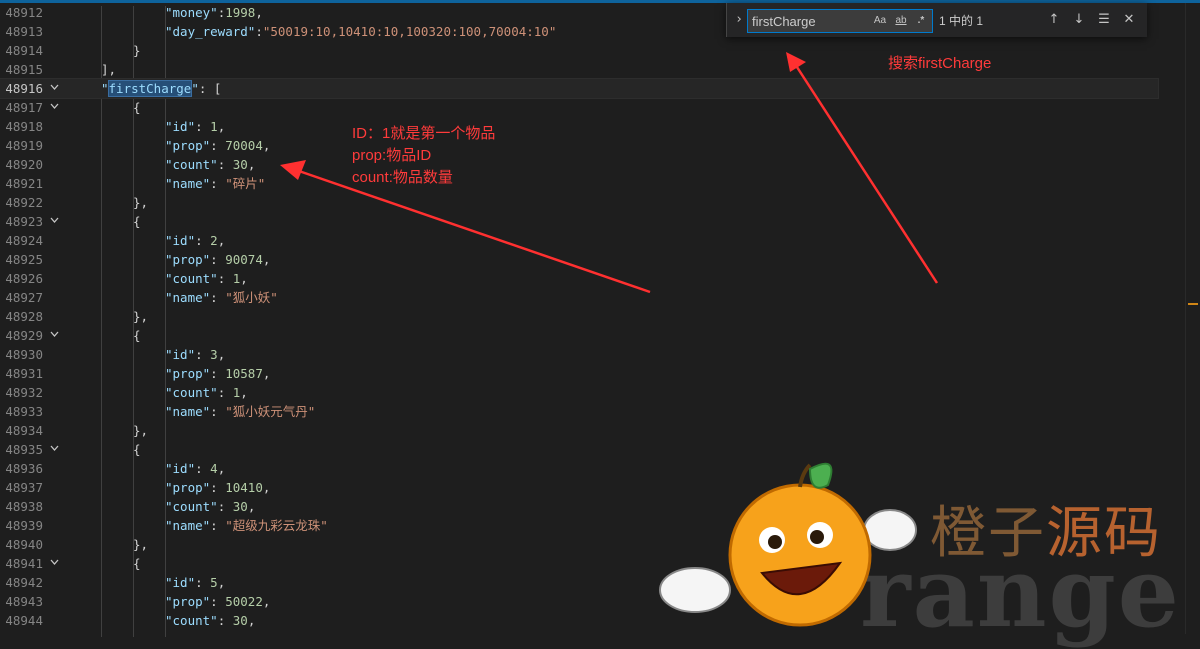 This screenshot has width=1200, height=649. I want to click on arrow-to-fields-line, so click(473, 231).